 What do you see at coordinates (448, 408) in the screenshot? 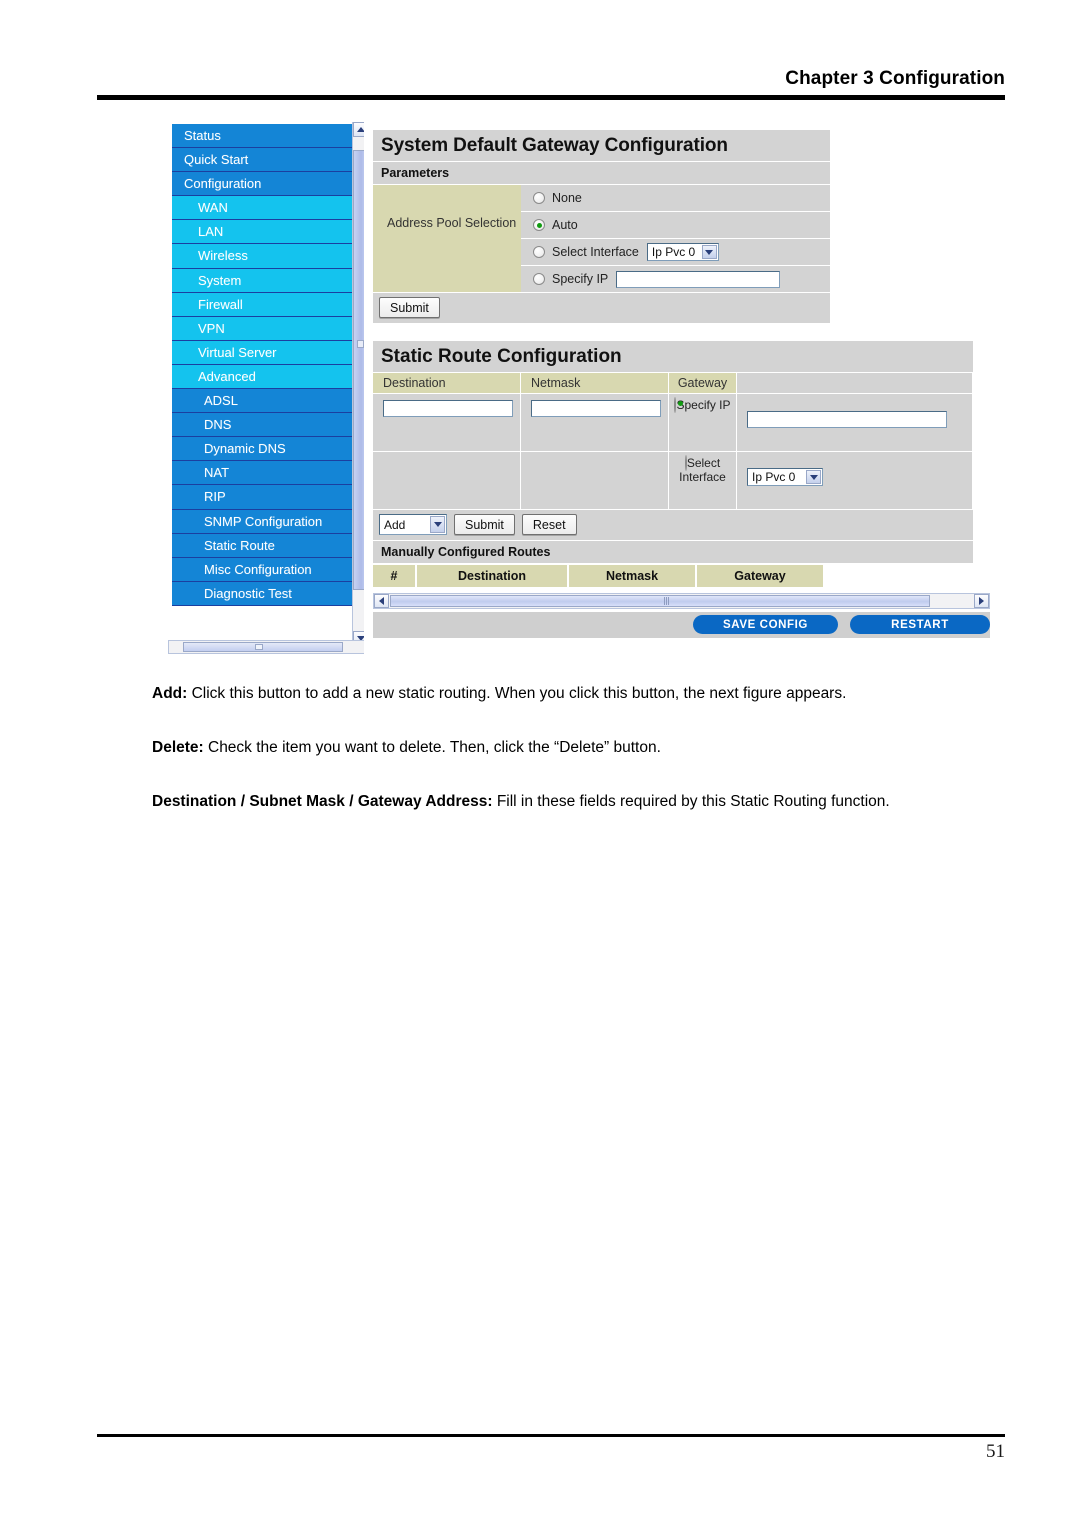
I see `destination-input` at bounding box center [448, 408].